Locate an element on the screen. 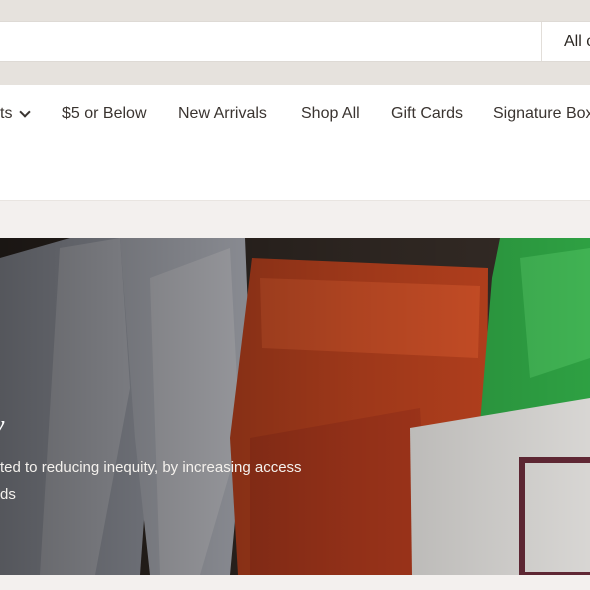  search-scope-select: All c is located at coordinates (577, 42).